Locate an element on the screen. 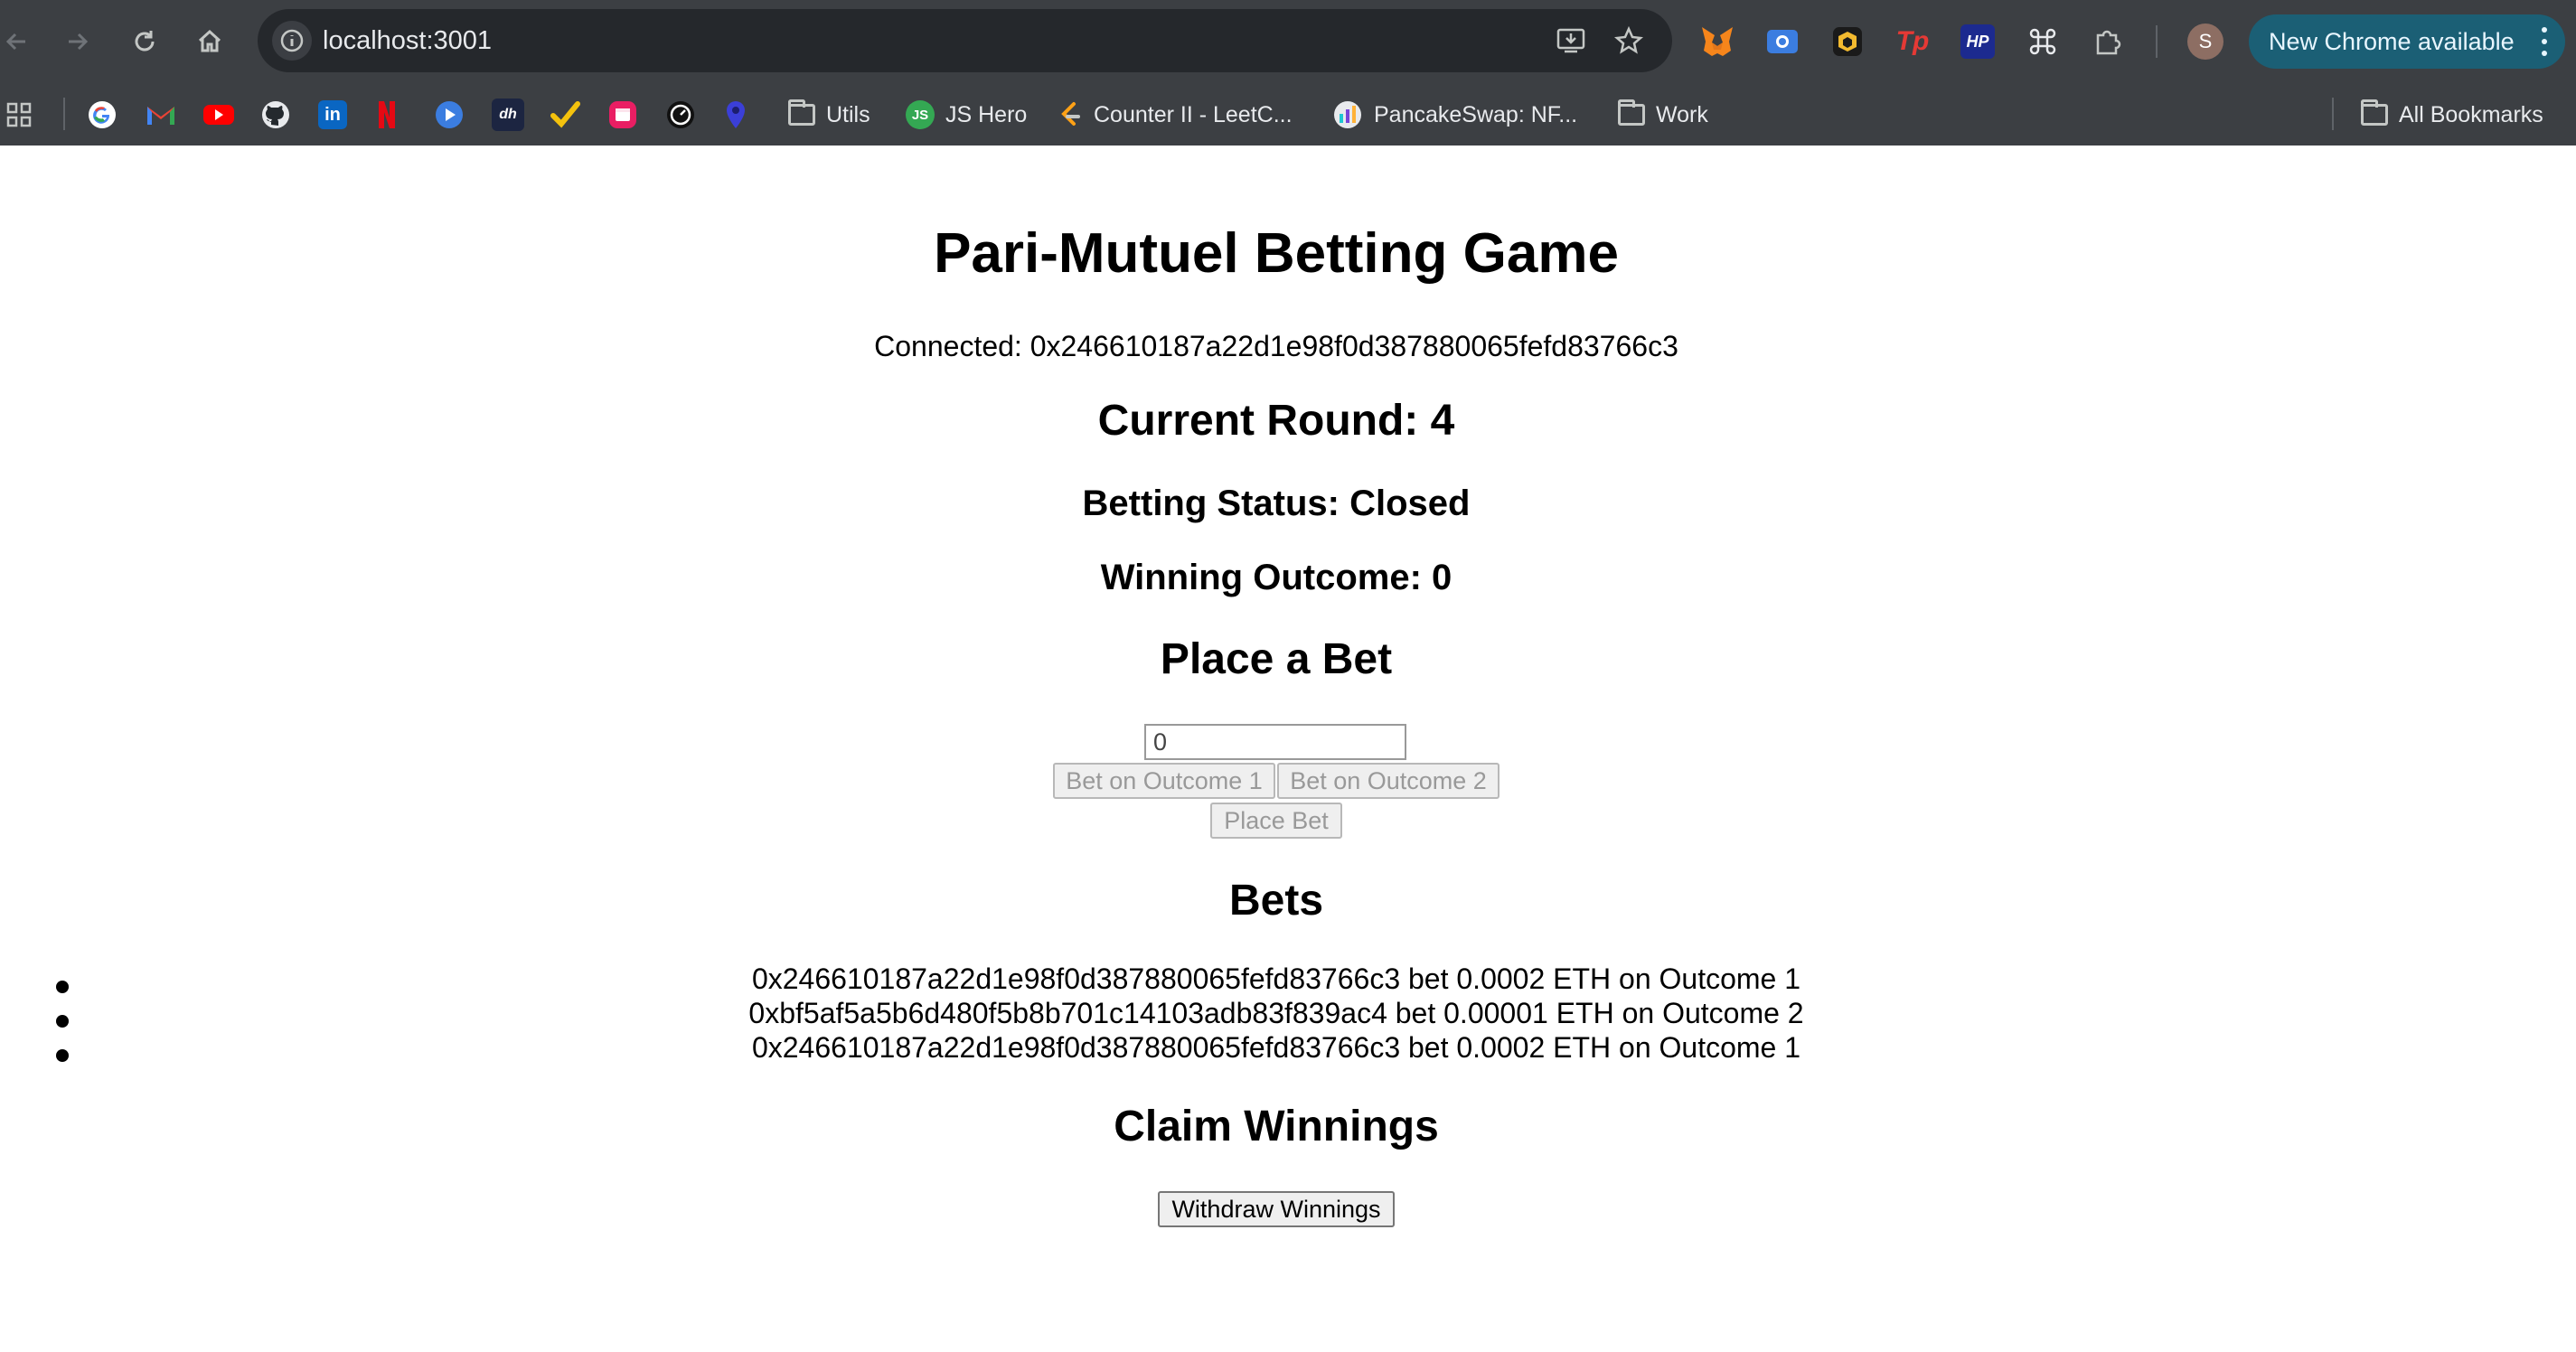  linkedin-icon: in is located at coordinates (333, 115).